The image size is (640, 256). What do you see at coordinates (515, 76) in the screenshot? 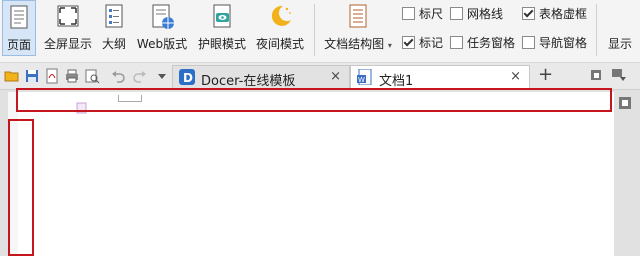
I see `tab-document1-close-icon: ×` at bounding box center [515, 76].